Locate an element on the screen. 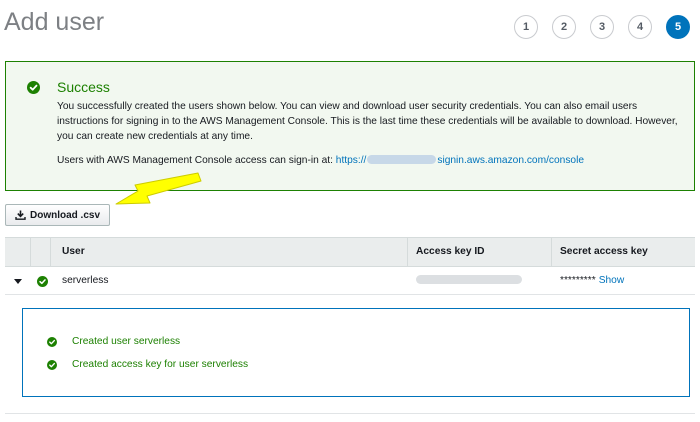 The height and width of the screenshot is (422, 700). user-name-cell: serverless is located at coordinates (85, 280).